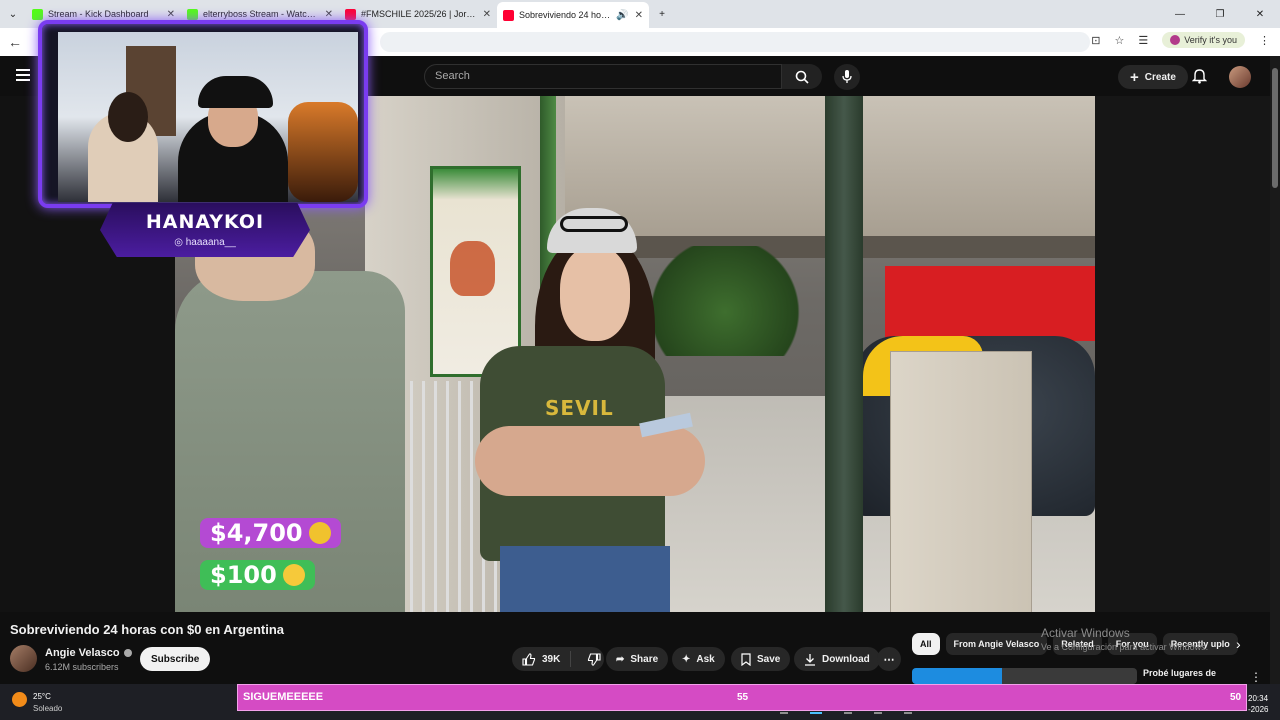  I want to click on back-arrow-icon: ←, so click(15, 42).